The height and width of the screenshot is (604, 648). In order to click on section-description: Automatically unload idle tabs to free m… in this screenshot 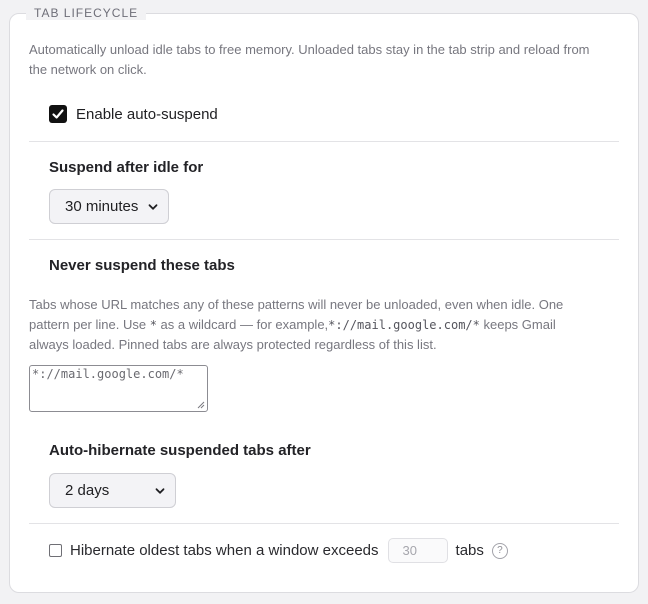, I will do `click(309, 59)`.